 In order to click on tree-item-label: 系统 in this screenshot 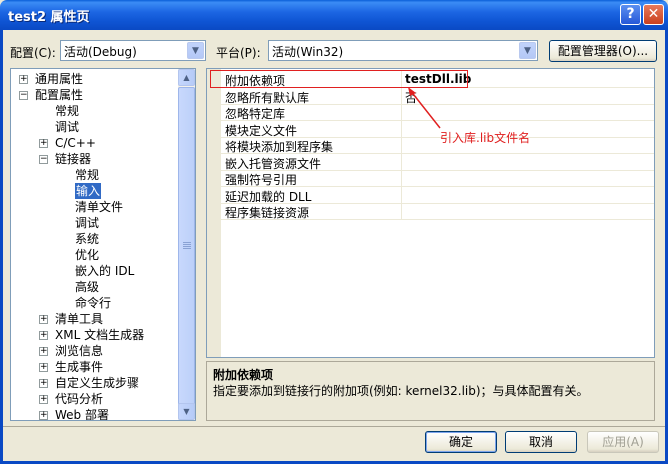, I will do `click(87, 239)`.